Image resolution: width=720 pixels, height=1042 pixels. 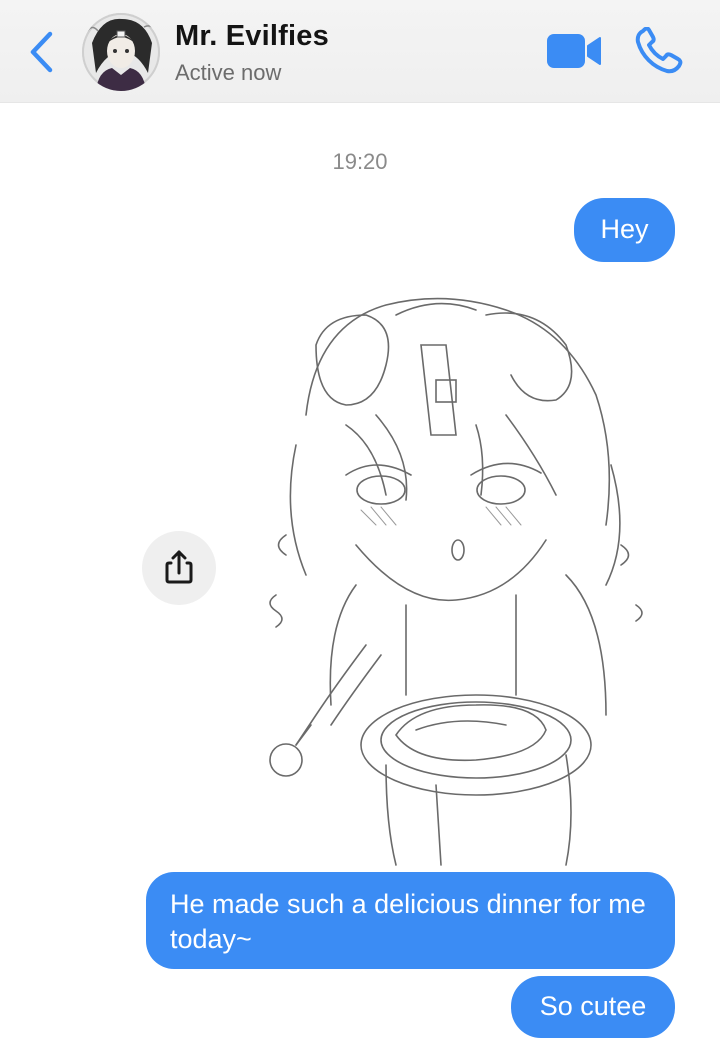 I want to click on chat-header: Mr. Evilfies Active now, so click(x=360, y=51).